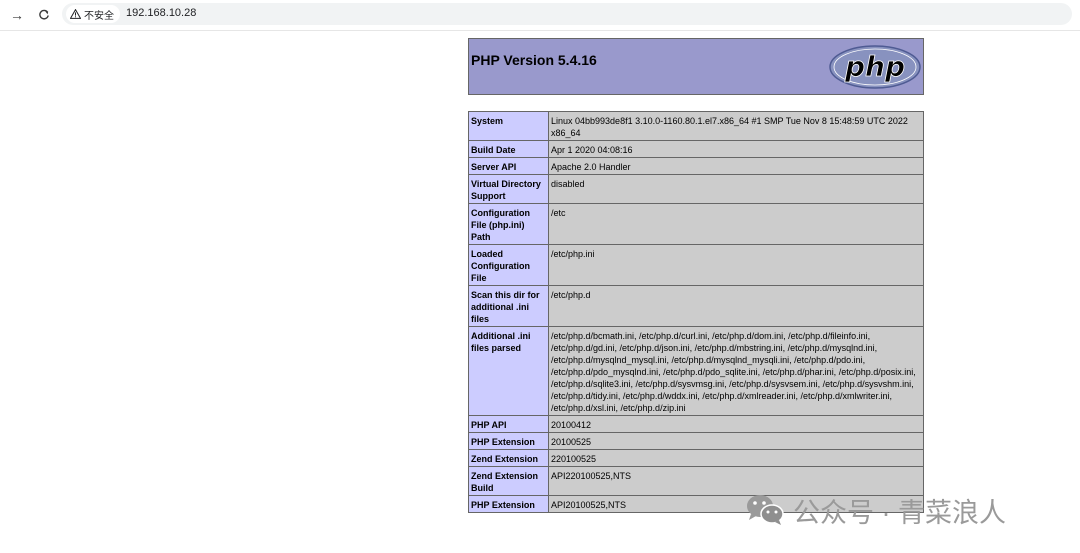 The width and height of the screenshot is (1080, 553). Describe the element at coordinates (899, 512) in the screenshot. I see `watermark-text: 公众号 · 青菜浪人` at that location.